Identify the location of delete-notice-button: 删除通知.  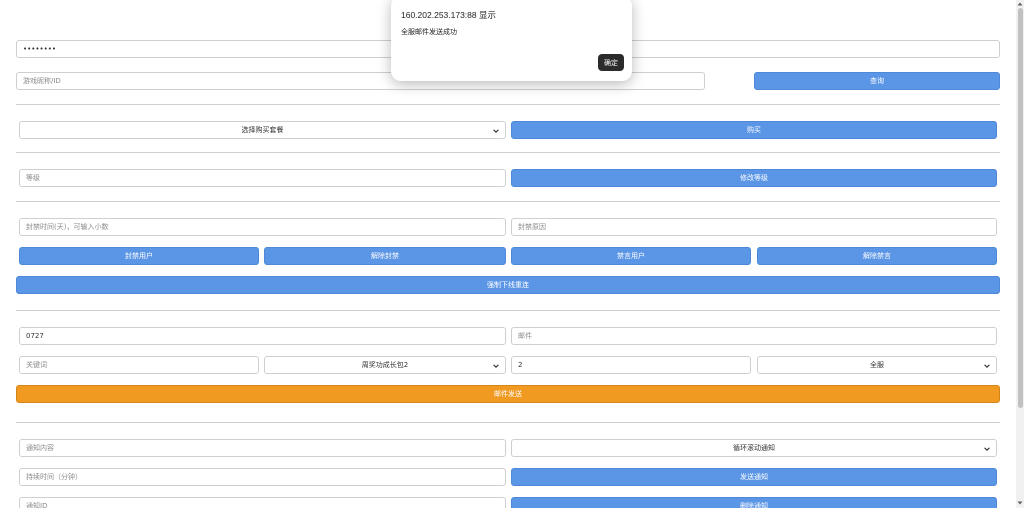
(754, 502).